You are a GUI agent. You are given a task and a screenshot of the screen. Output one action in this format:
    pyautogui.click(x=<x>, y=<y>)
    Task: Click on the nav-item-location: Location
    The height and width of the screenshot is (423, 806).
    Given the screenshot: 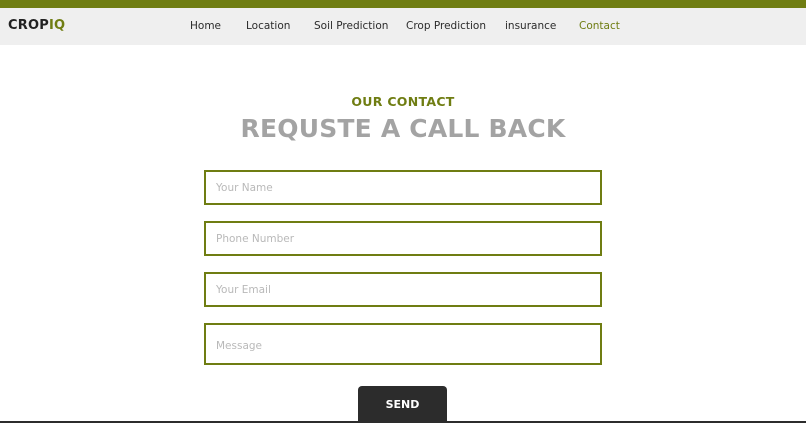 What is the action you would take?
    pyautogui.click(x=268, y=26)
    